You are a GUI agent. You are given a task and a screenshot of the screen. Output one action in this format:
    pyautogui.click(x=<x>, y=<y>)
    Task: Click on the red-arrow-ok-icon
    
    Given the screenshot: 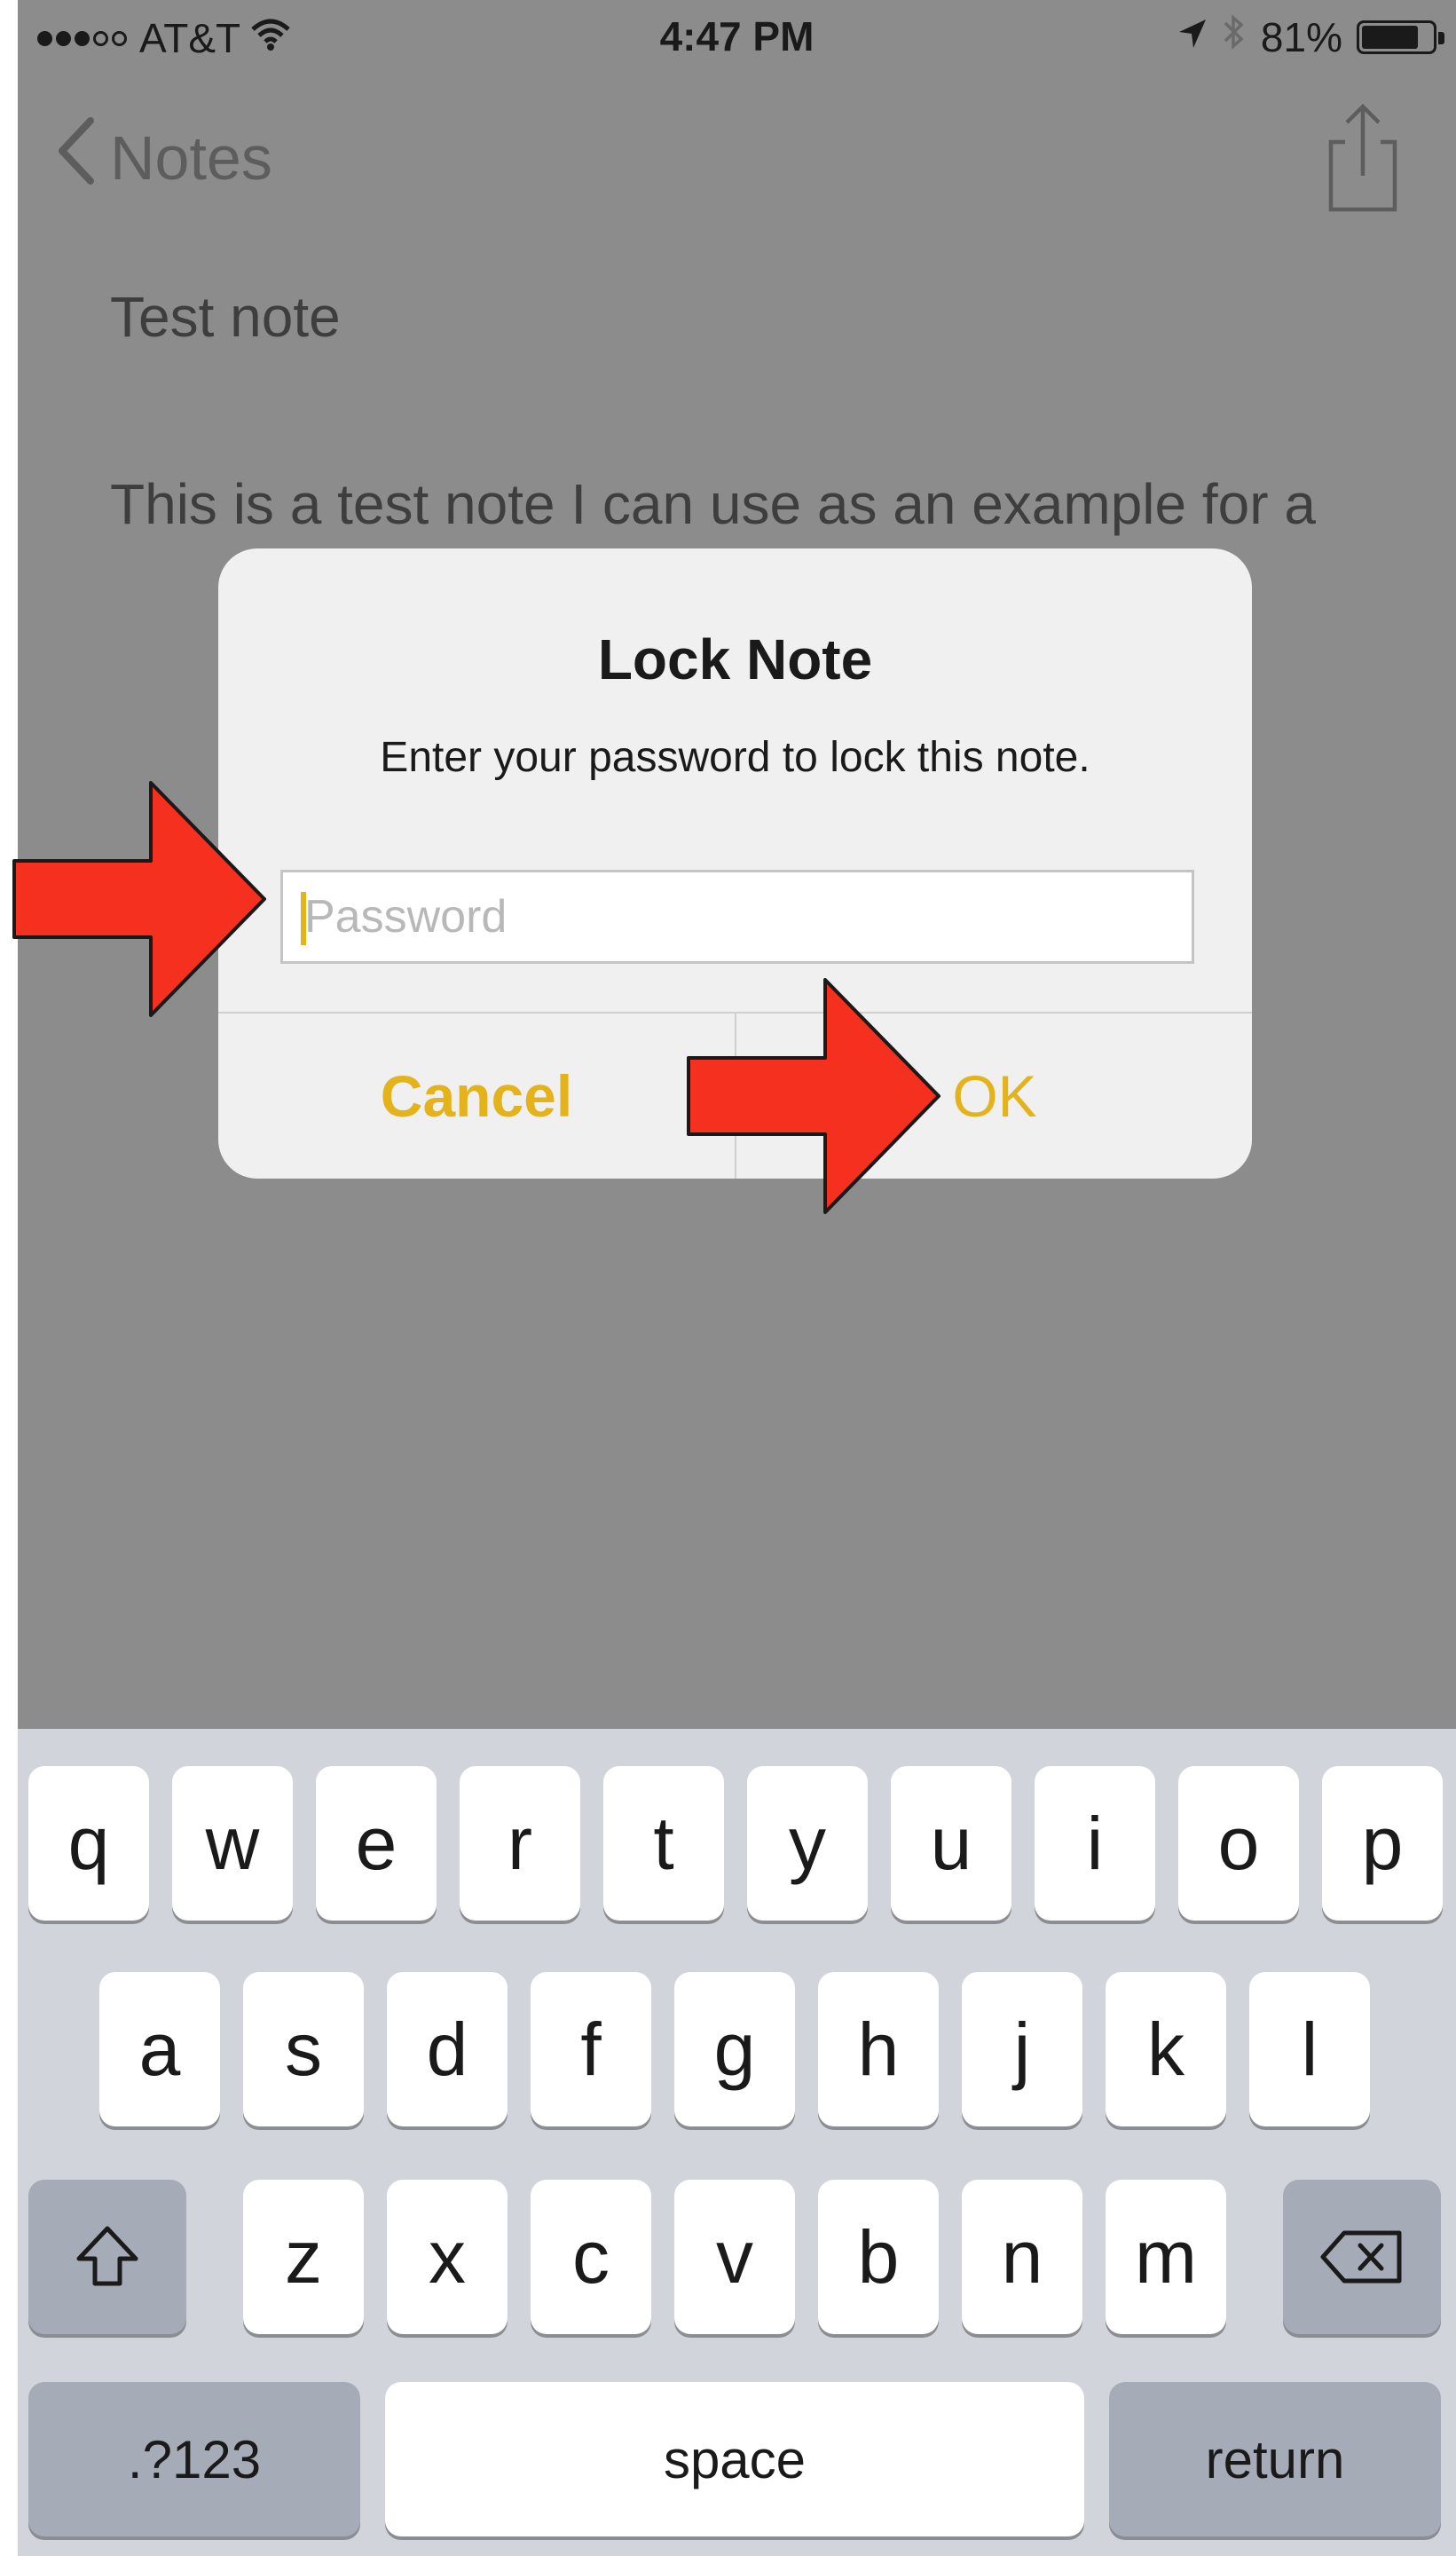 What is the action you would take?
    pyautogui.click(x=813, y=1096)
    